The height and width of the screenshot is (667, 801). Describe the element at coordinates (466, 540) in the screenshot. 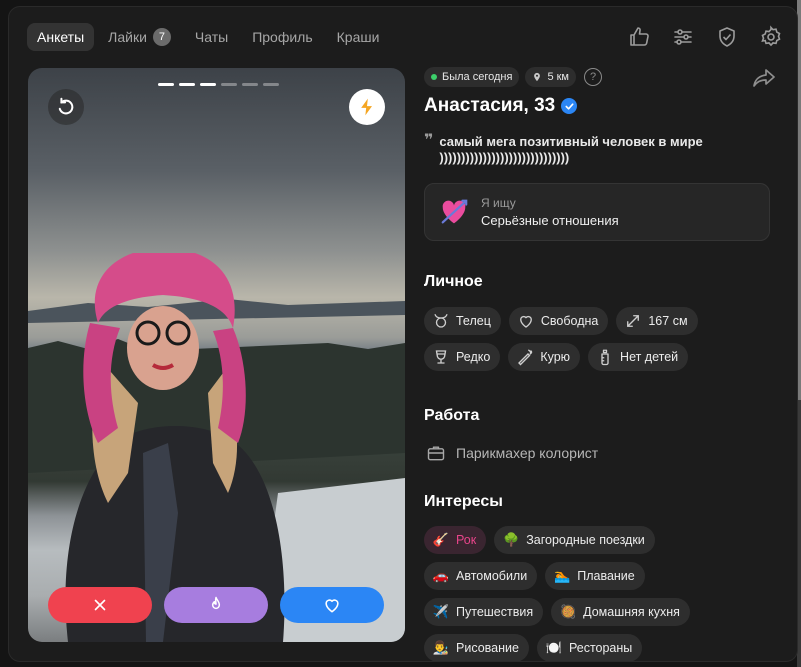

I see `chip-label: Рок` at that location.